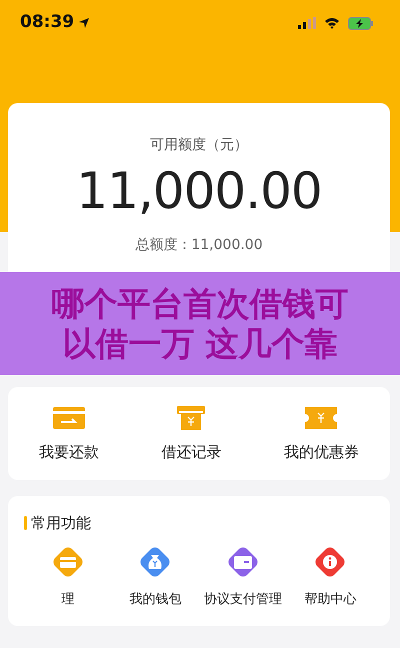 This screenshot has width=400, height=648. I want to click on banner-title: 哪个平台首次借钱可以借一万 这几个靠, so click(200, 324).